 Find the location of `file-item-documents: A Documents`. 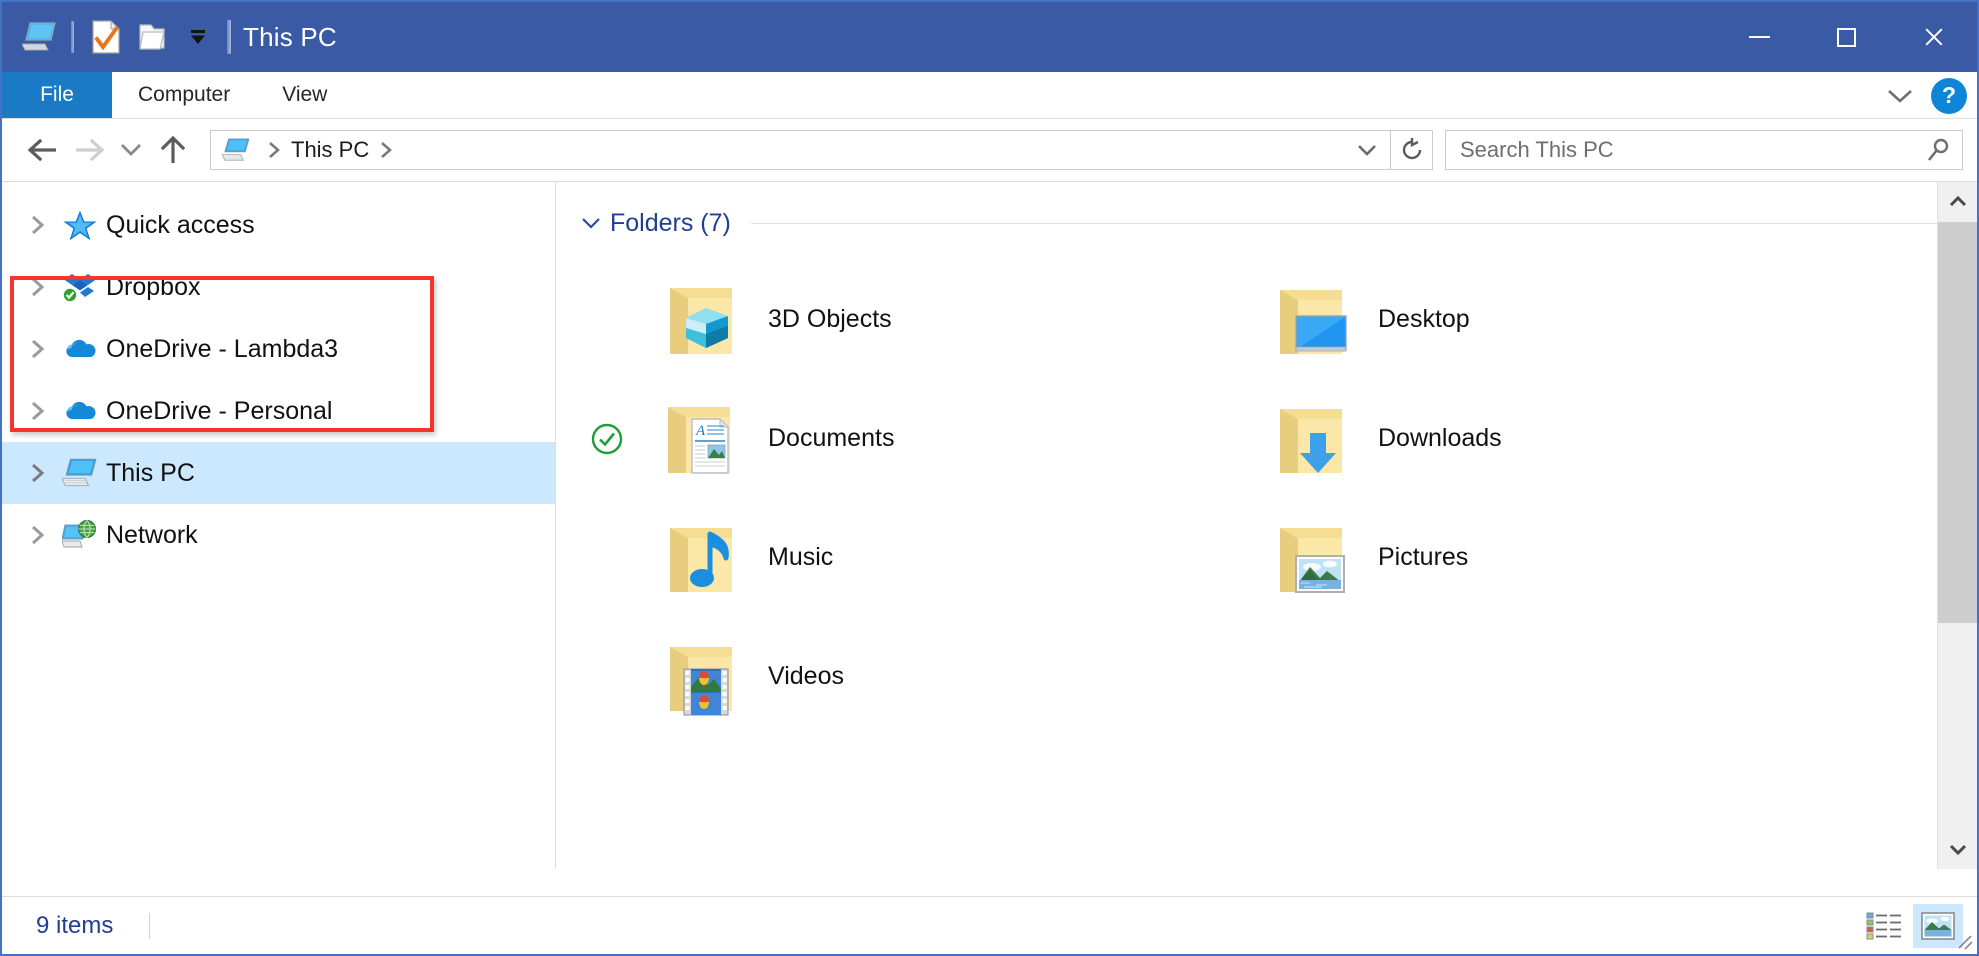

file-item-documents: A Documents is located at coordinates (926, 438).